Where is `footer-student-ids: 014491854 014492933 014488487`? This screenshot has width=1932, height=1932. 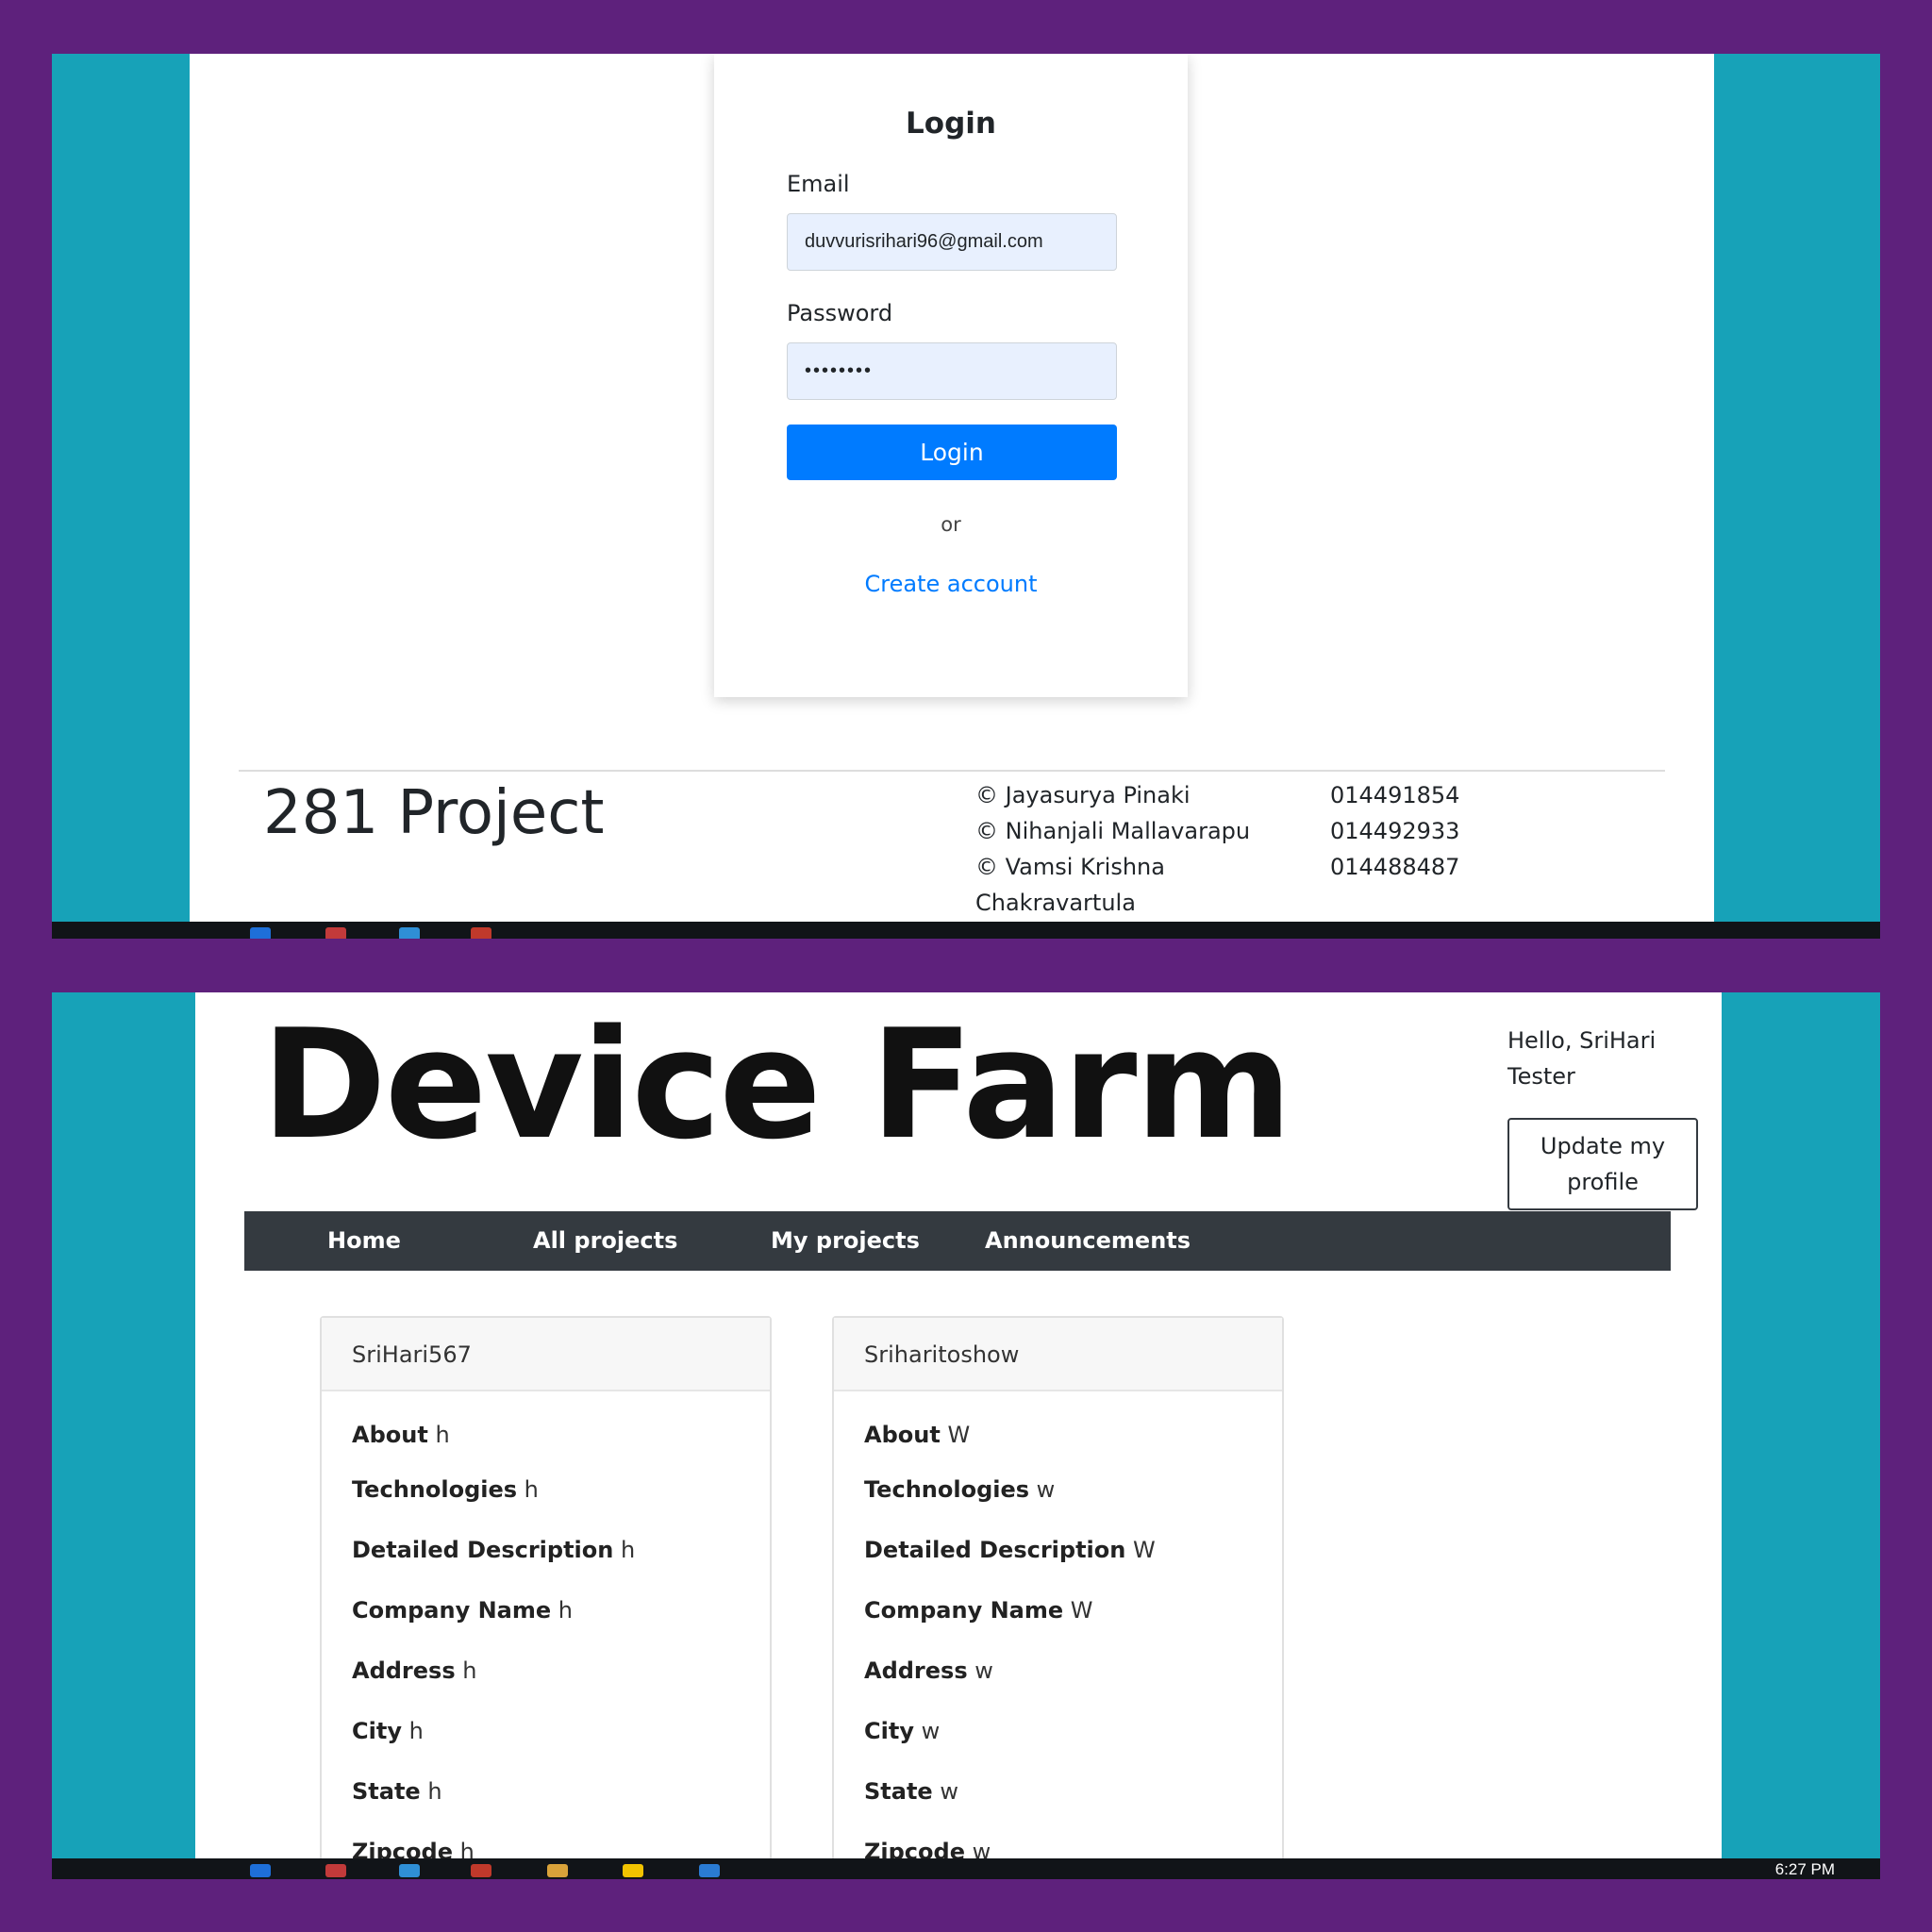 footer-student-ids: 014491854 014492933 014488487 is located at coordinates (1424, 831).